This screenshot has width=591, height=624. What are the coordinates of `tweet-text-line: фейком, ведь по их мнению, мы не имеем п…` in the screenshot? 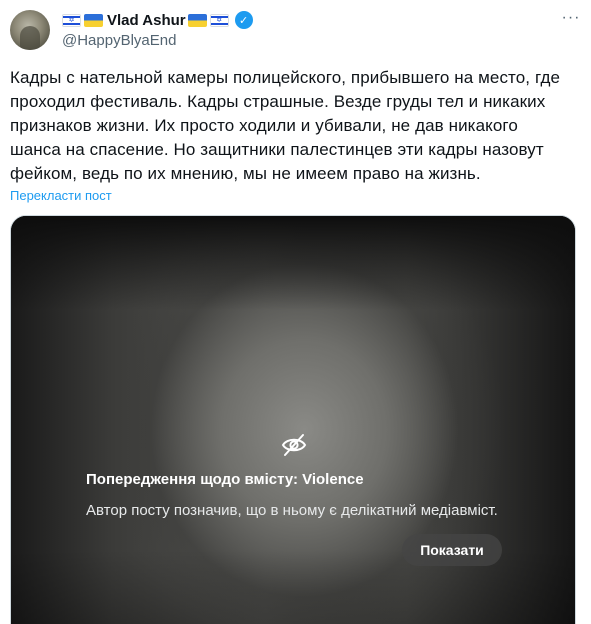 It's located at (245, 173).